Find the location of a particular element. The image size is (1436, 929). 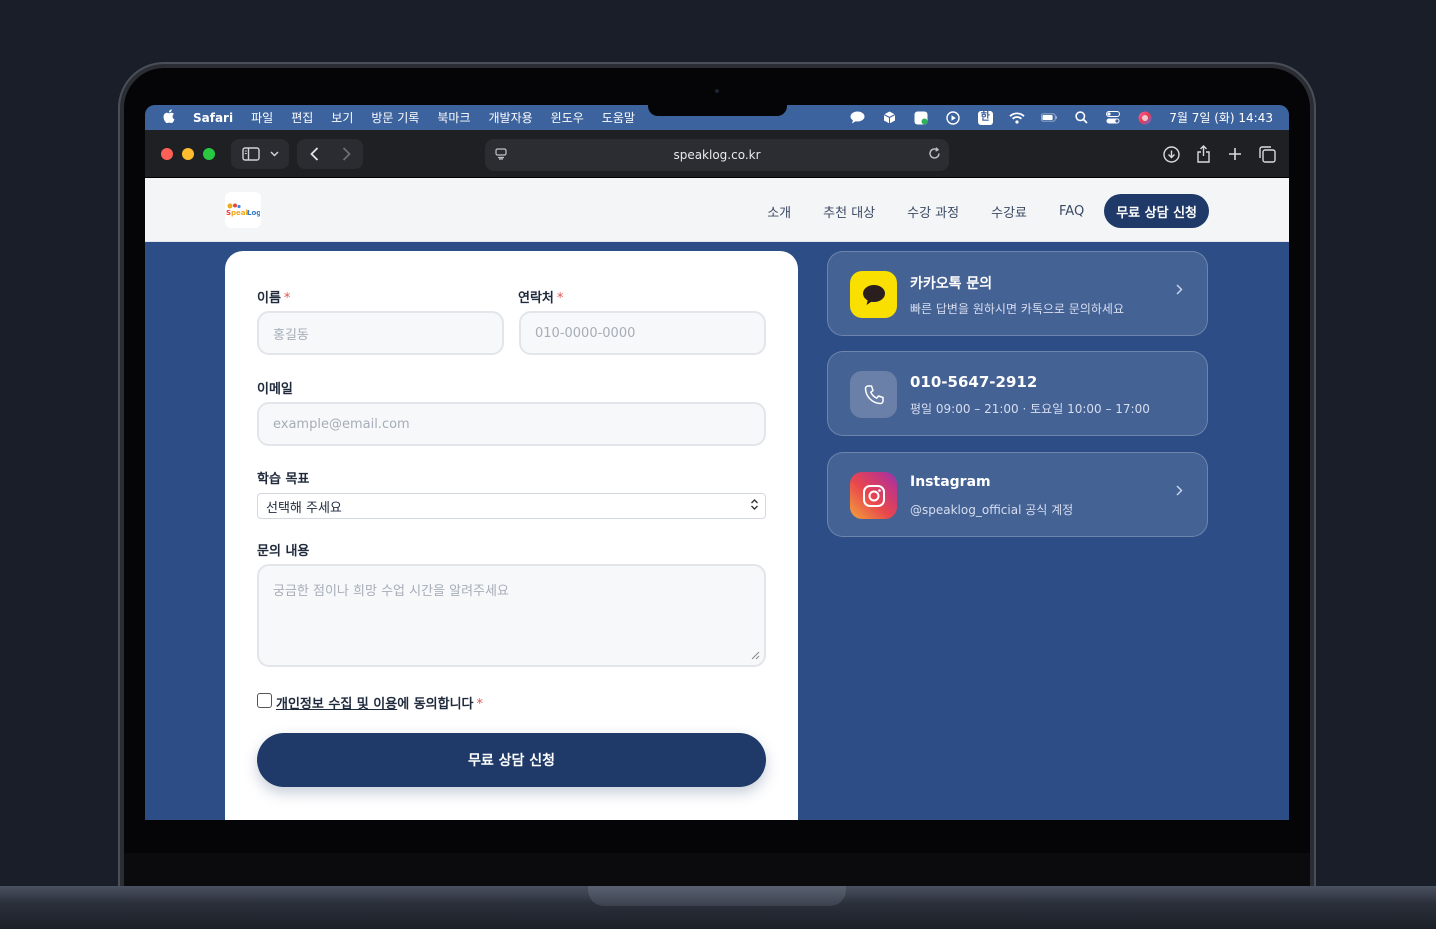

new-tab-icon is located at coordinates (1235, 154).